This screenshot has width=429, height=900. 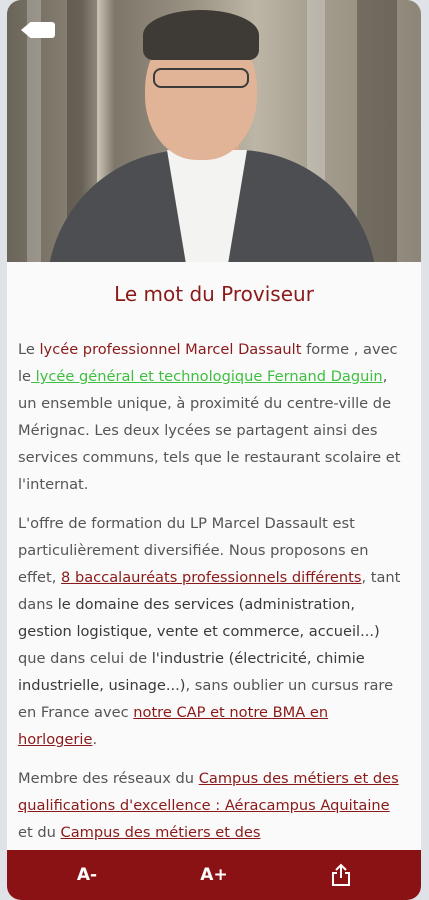 I want to click on text: Le, so click(x=29, y=349).